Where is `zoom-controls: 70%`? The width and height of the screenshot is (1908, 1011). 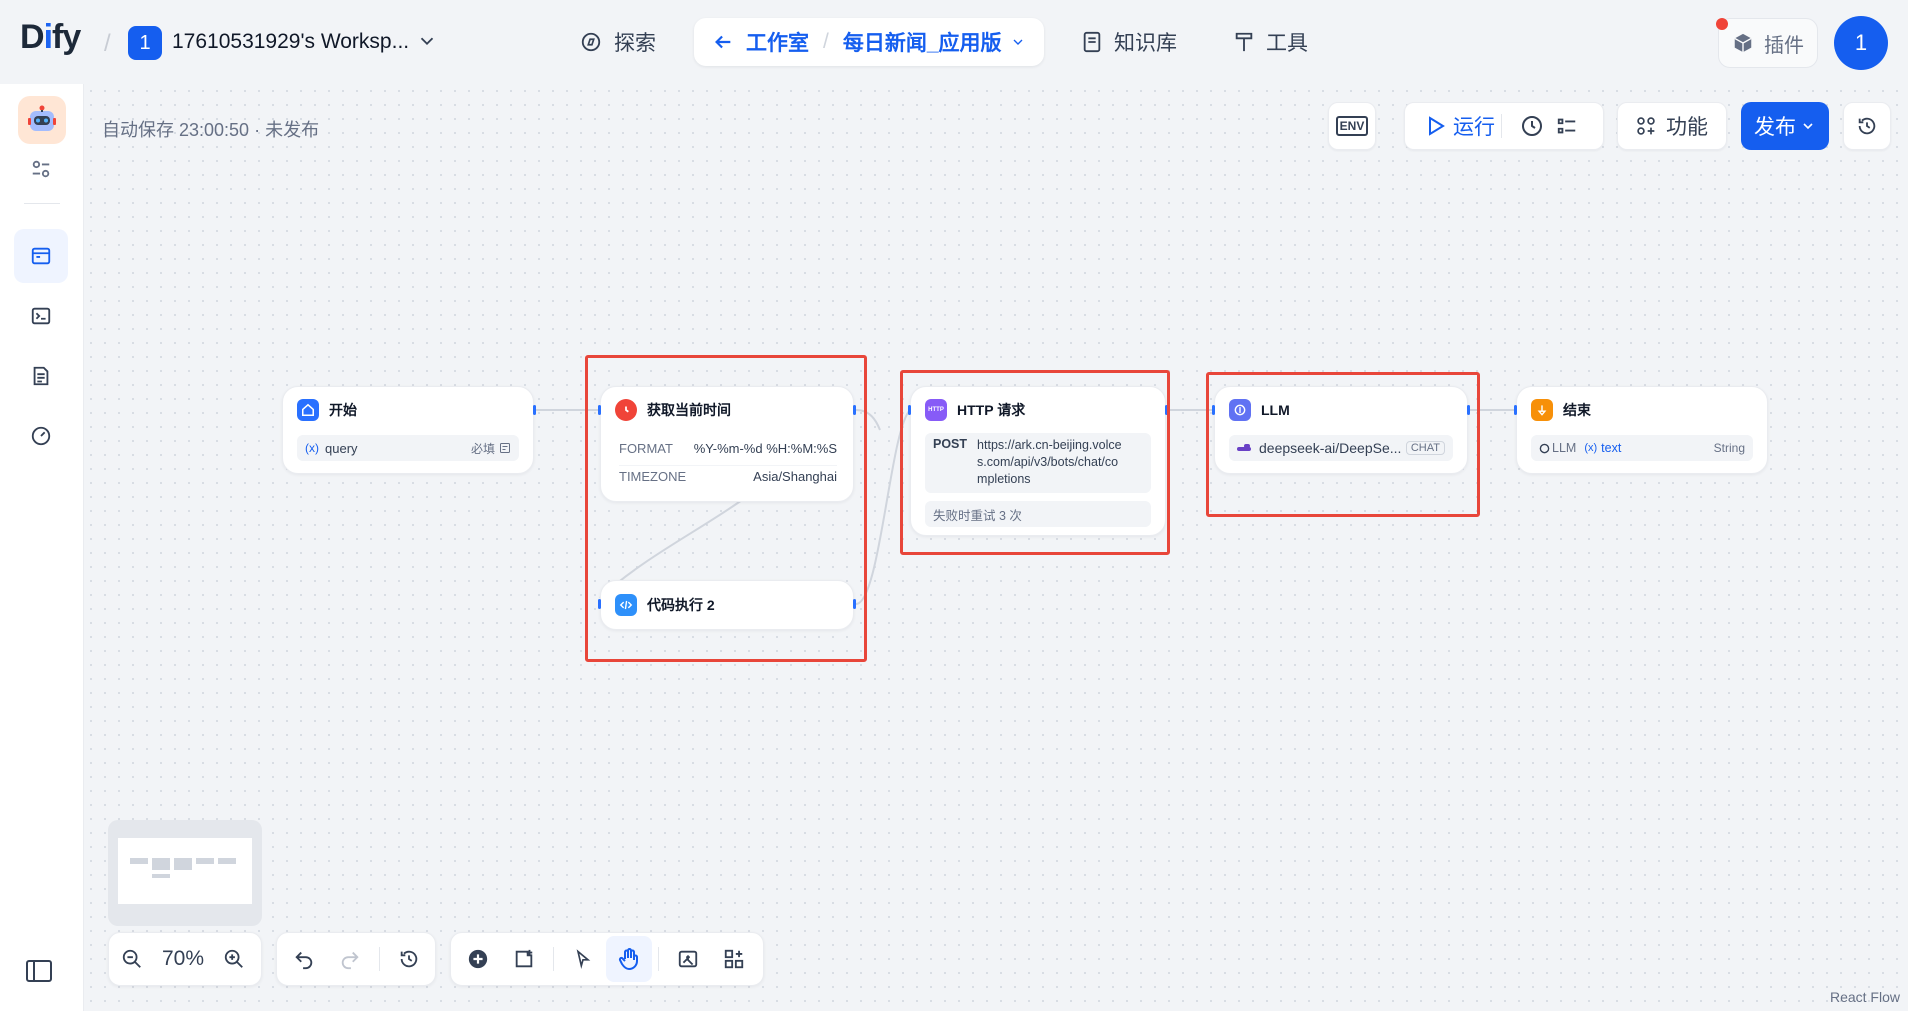
zoom-controls: 70% is located at coordinates (185, 959).